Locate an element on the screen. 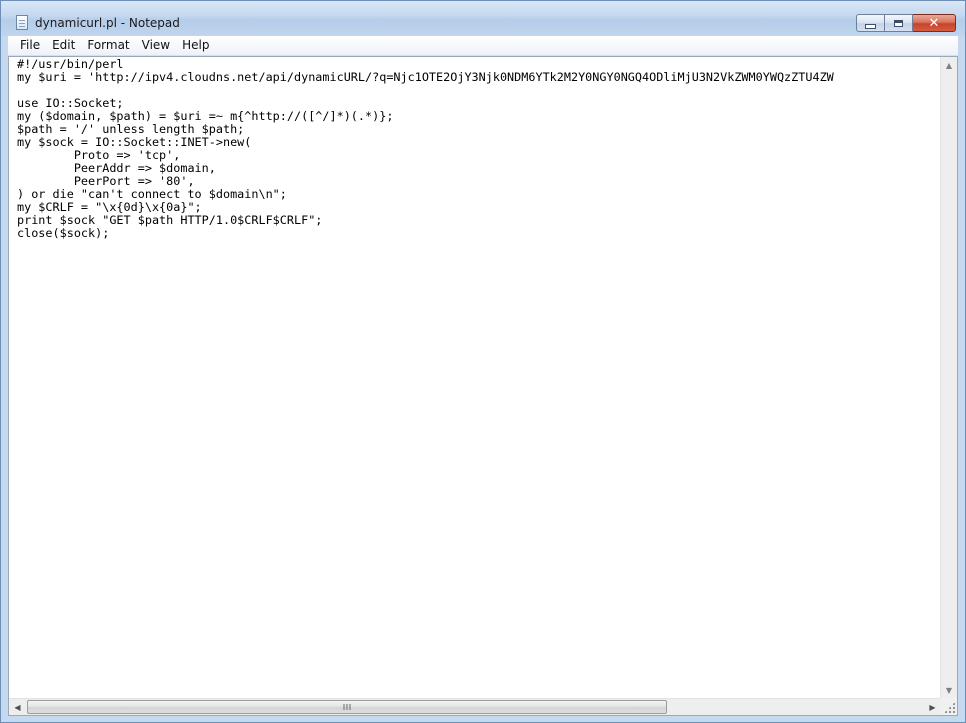  scrollbar-corner is located at coordinates (948, 706).